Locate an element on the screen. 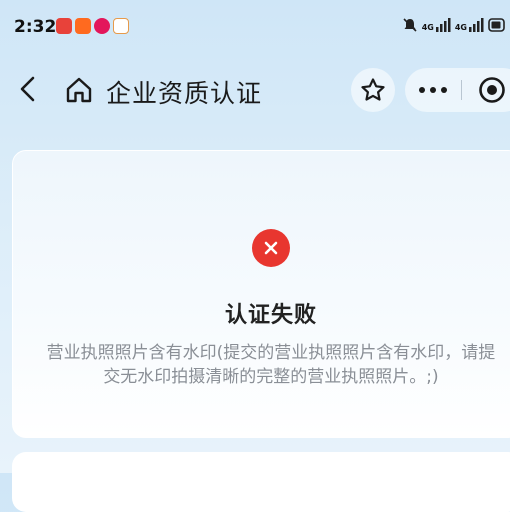 The image size is (510, 512). more-button is located at coordinates (433, 90).